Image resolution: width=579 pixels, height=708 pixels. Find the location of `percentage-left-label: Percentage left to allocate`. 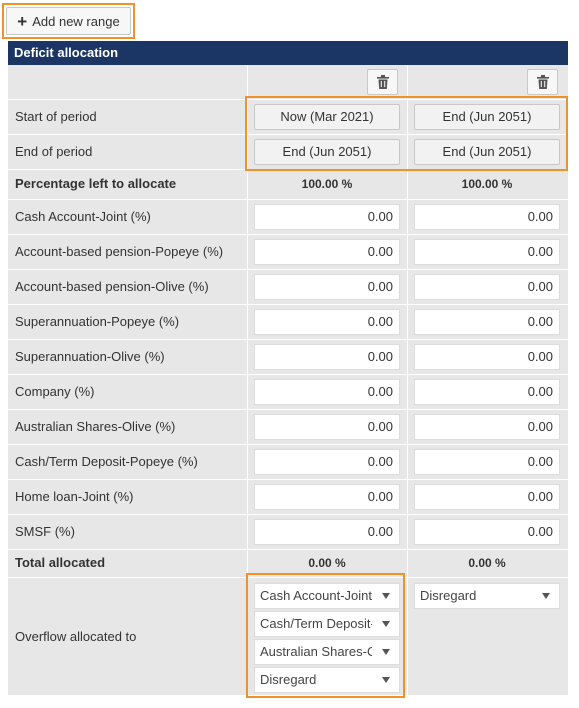

percentage-left-label: Percentage left to allocate is located at coordinates (96, 183).